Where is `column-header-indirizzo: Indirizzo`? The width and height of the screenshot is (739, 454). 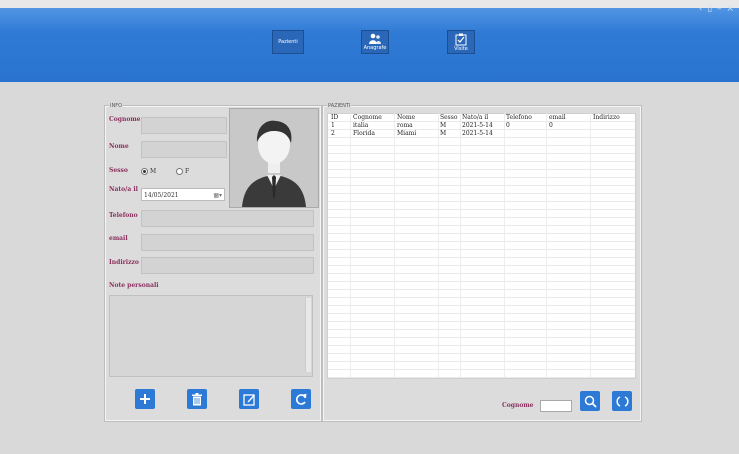
column-header-indirizzo: Indirizzo is located at coordinates (606, 117).